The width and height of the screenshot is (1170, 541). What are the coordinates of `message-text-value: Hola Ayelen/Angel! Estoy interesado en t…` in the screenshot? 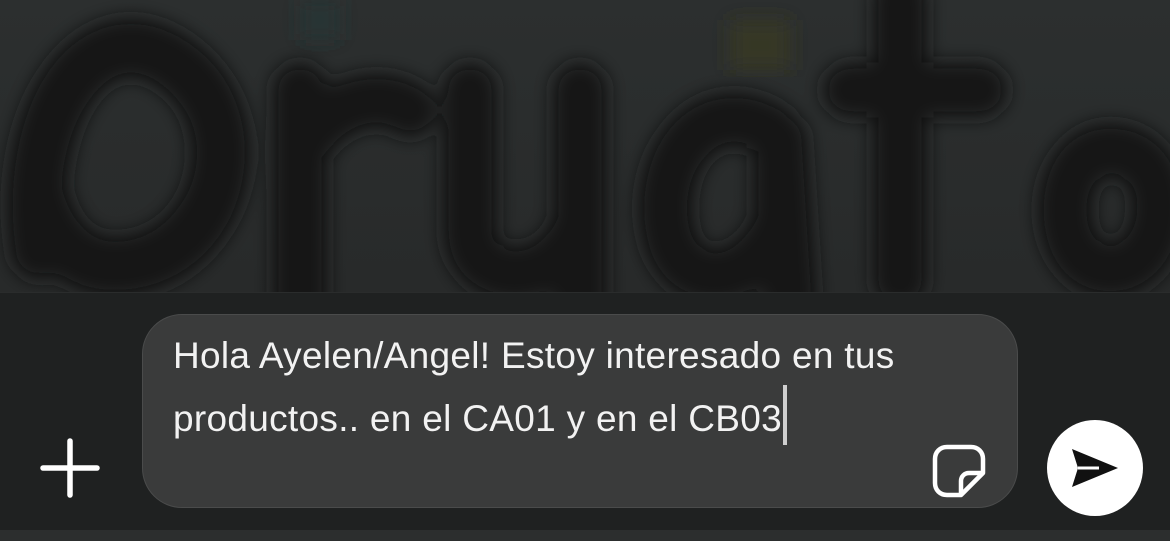 It's located at (539, 387).